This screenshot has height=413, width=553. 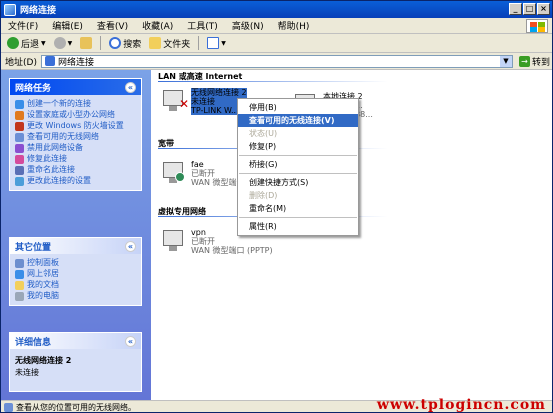 What do you see at coordinates (75, 170) in the screenshot?
I see `task-rename: 重命名此连接` at bounding box center [75, 170].